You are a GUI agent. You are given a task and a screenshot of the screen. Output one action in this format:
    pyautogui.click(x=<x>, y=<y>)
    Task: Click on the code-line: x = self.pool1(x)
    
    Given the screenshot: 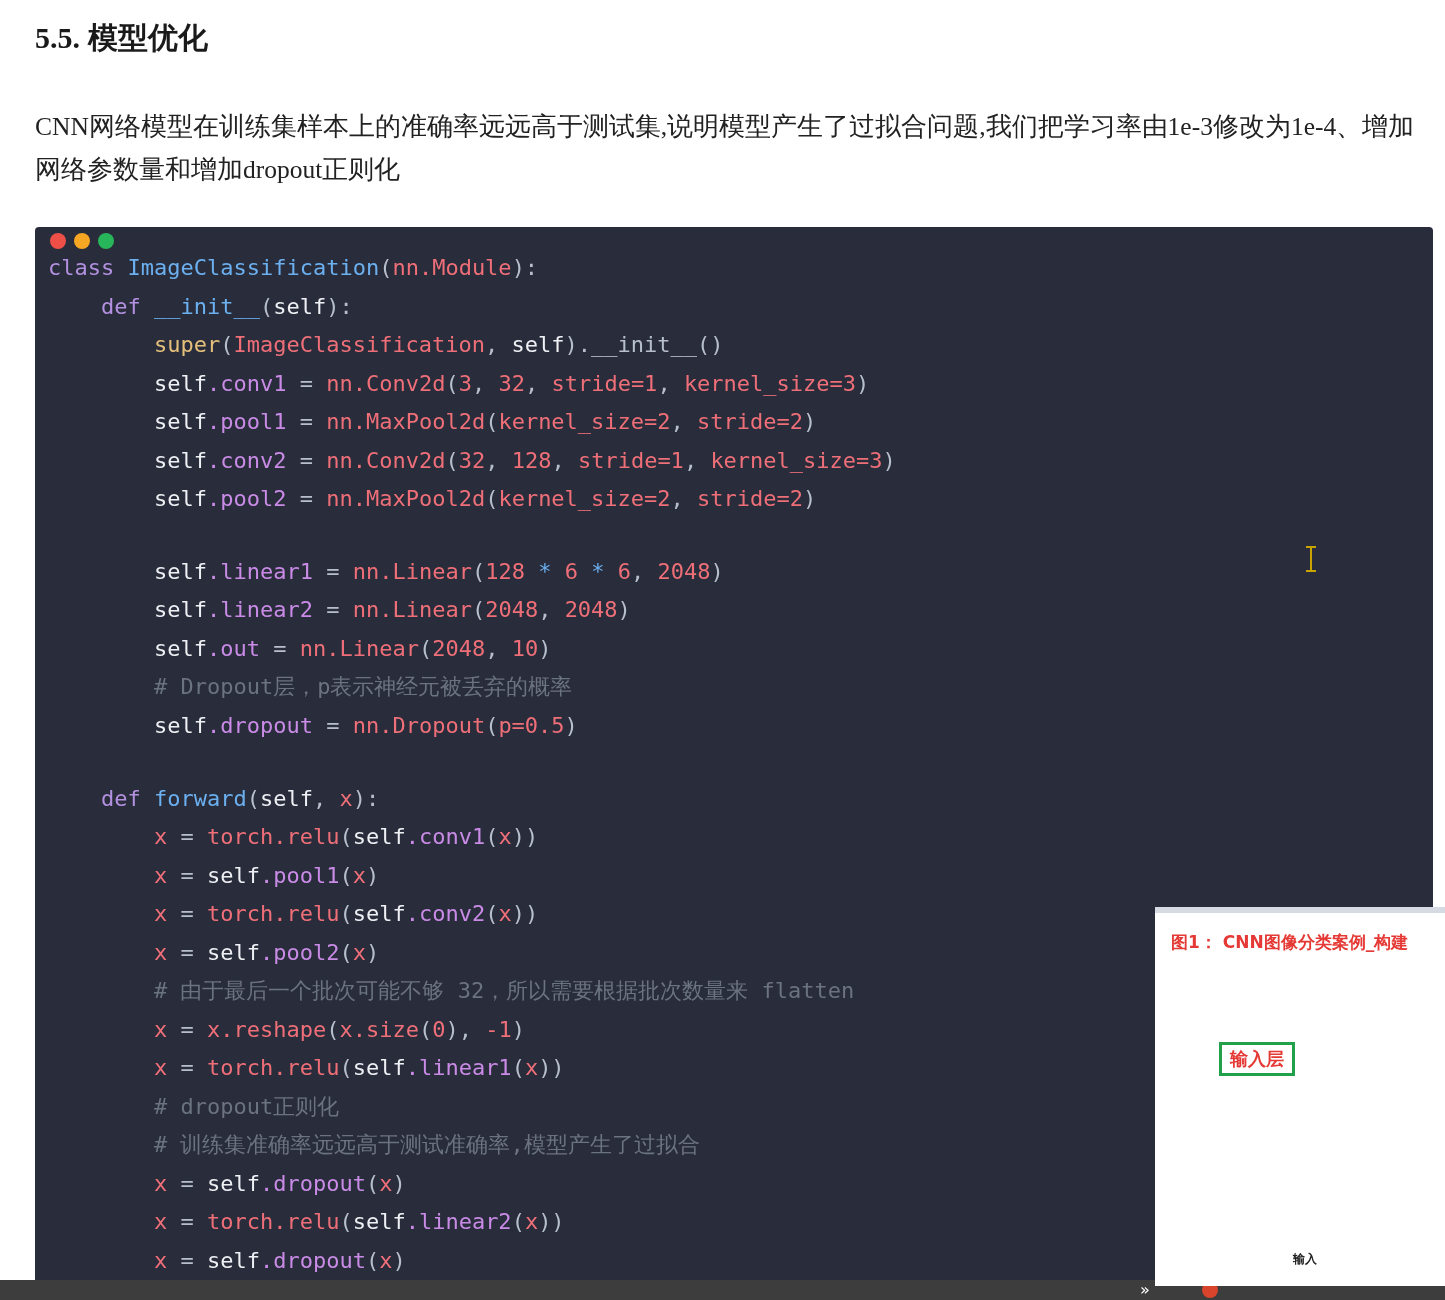 What is the action you would take?
    pyautogui.click(x=266, y=875)
    